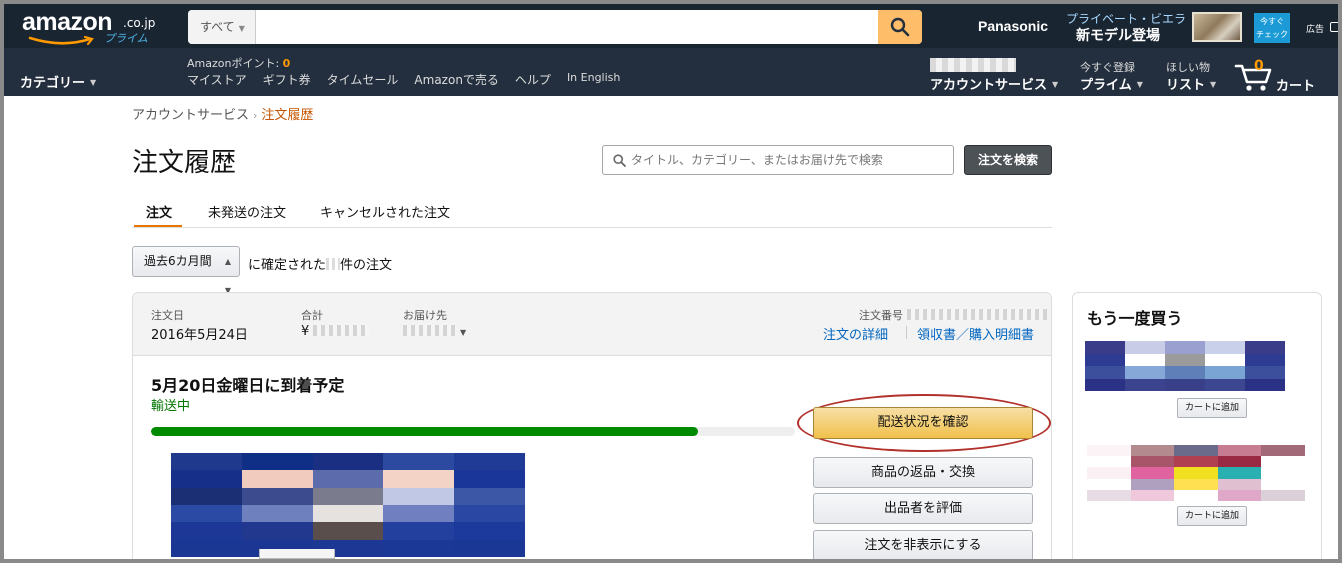 The width and height of the screenshot is (1342, 563). I want to click on order-count-suffix: 件の注文, so click(366, 265).